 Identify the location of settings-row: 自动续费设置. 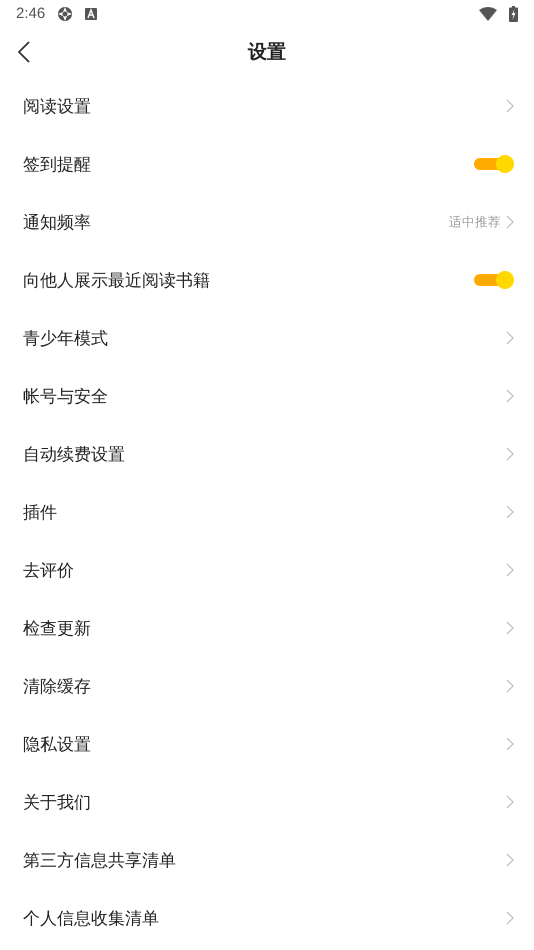
(267, 454).